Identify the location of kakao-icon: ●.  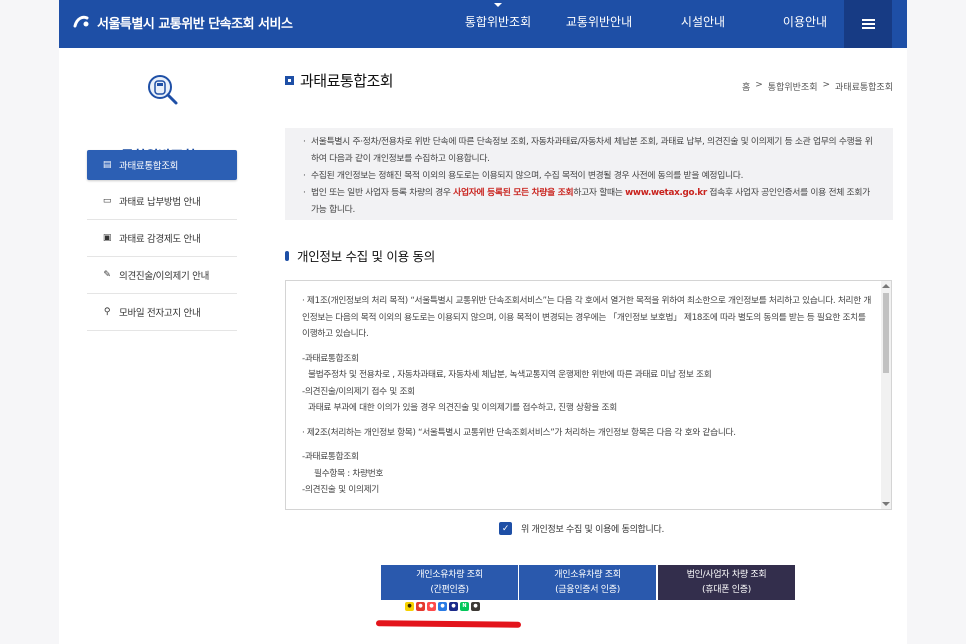
(409, 606).